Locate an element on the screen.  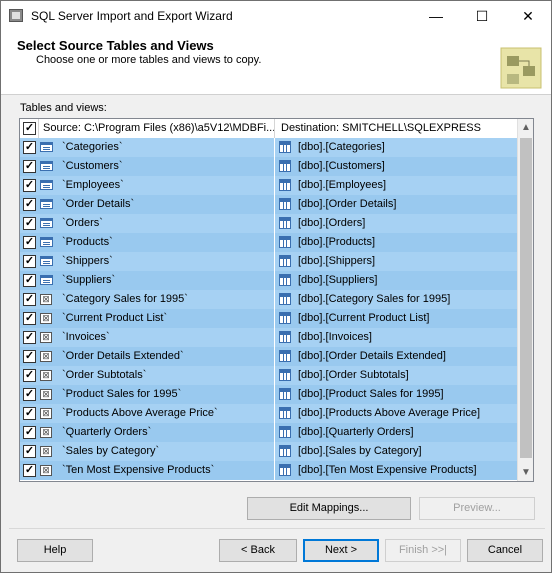
vertical-scrollbar: ▲ ▼ is located at coordinates (525, 300).